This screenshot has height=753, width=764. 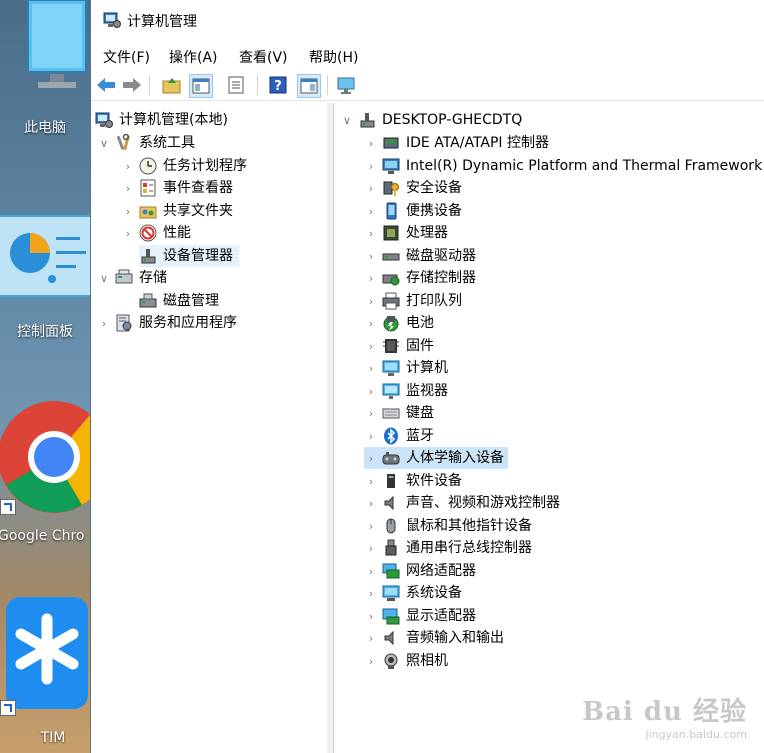 I want to click on tree-item-shared-folders: › 共享文件夹, so click(x=177, y=211).